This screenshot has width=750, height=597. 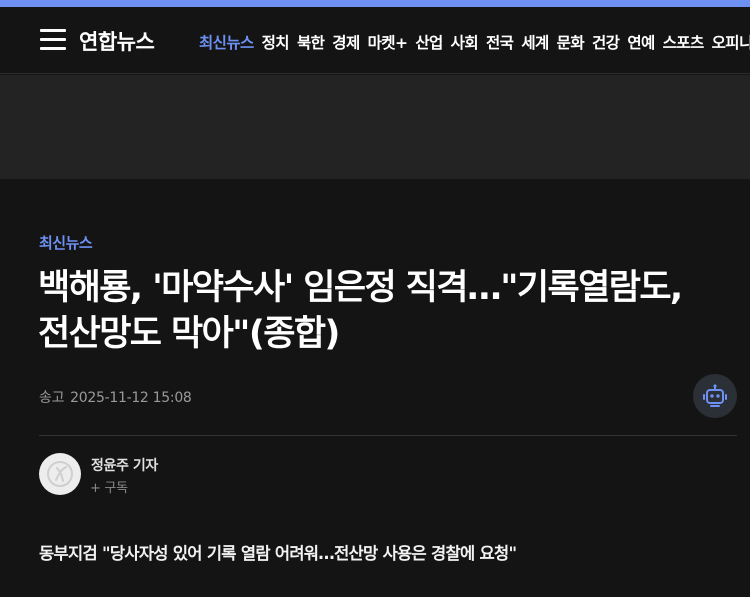 I want to click on nav-item-culture: 문화, so click(x=571, y=42).